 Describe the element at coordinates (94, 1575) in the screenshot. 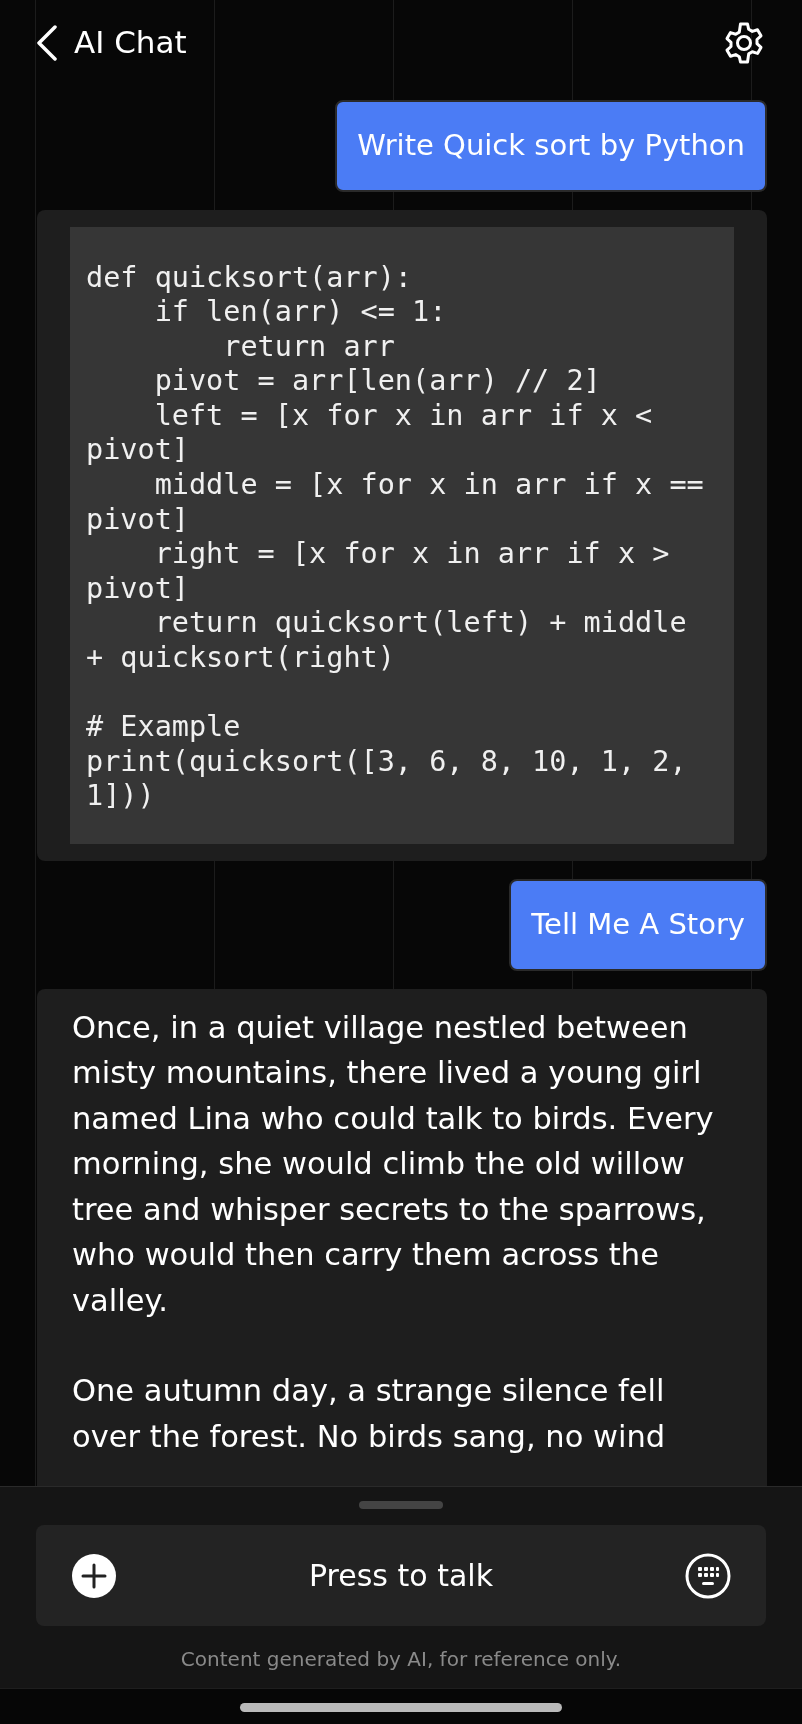

I see `add-icon` at that location.